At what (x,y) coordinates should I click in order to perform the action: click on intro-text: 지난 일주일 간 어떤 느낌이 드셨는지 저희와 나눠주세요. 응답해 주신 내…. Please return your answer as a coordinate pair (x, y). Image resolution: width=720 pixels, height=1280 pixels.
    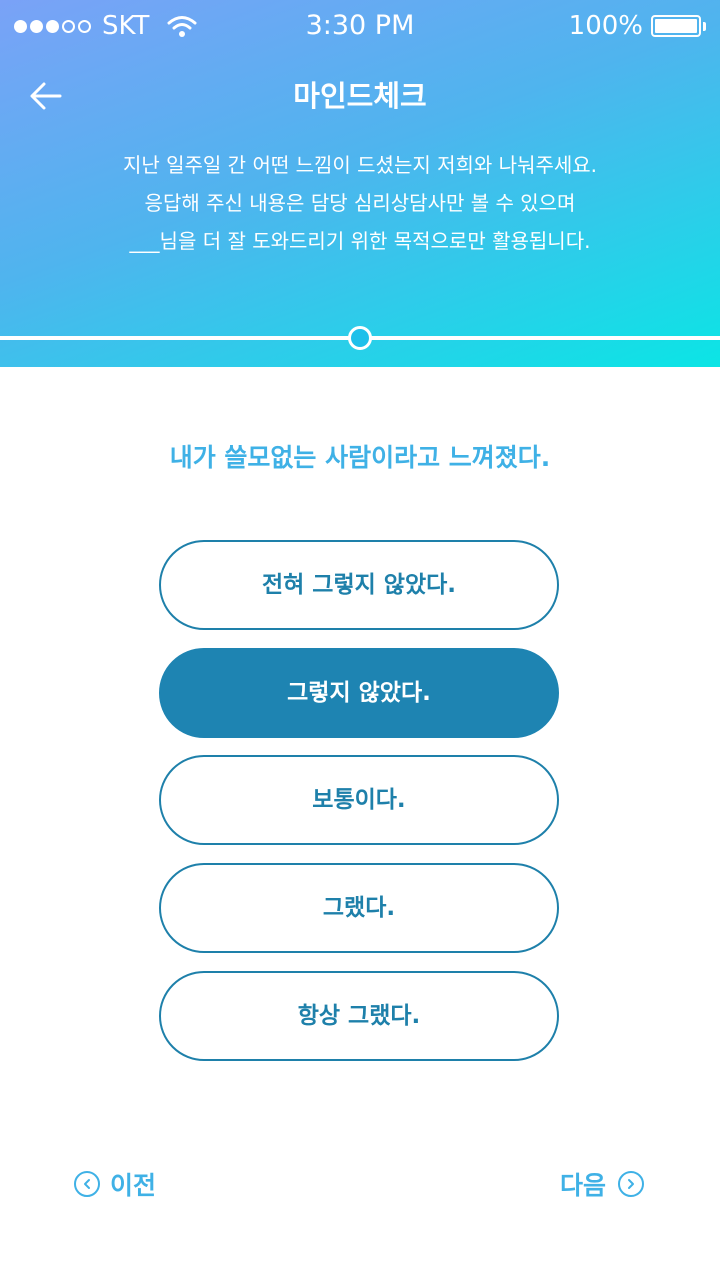
    Looking at the image, I should click on (360, 203).